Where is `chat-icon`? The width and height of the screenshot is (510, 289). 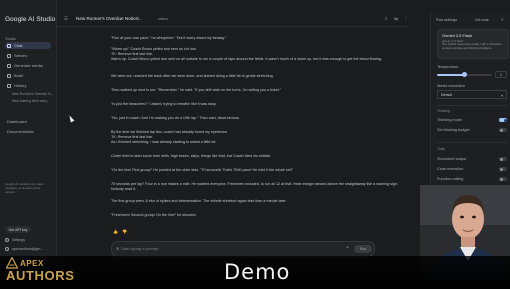 chat-icon is located at coordinates (9, 45).